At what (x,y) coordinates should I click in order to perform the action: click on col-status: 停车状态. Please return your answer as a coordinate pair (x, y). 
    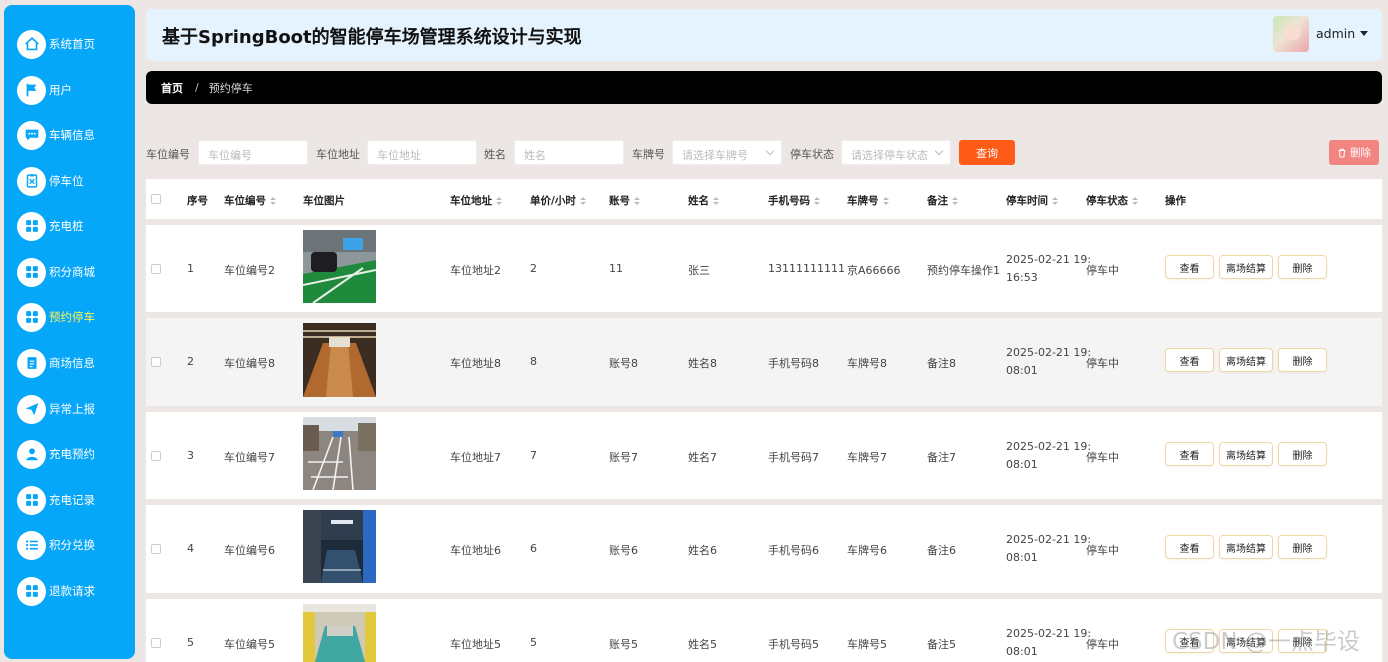
    Looking at the image, I should click on (1112, 200).